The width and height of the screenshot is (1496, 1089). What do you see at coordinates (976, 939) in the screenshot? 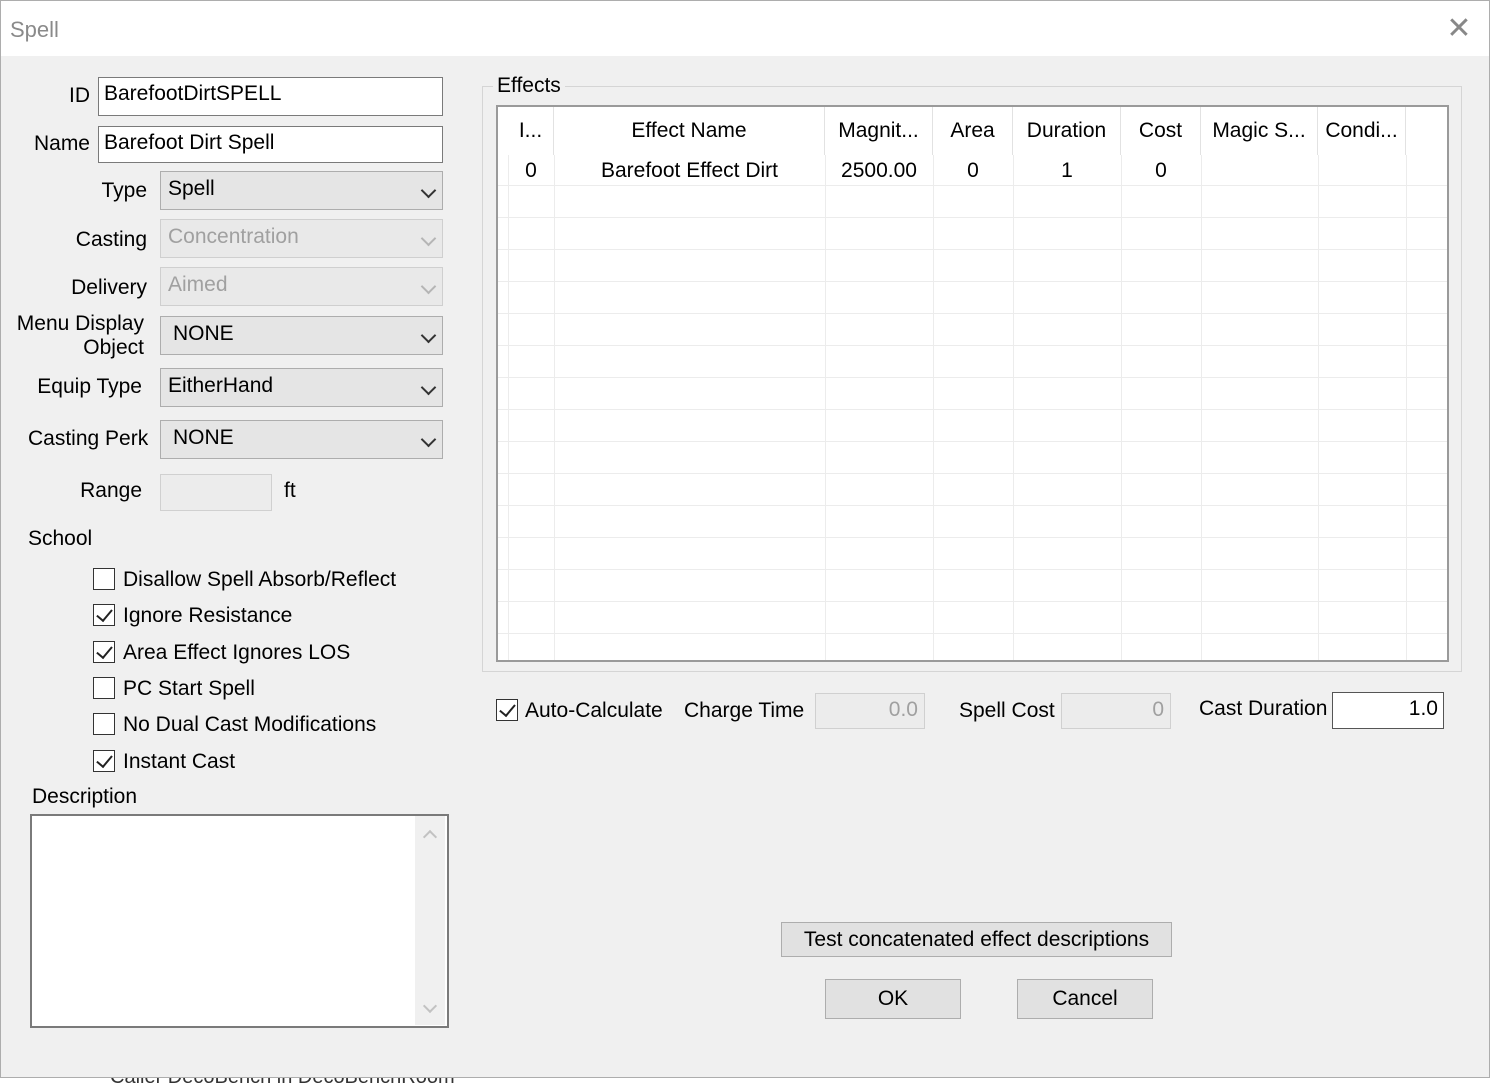
I see `test-descriptions-button: Test concatenated effect descriptions` at bounding box center [976, 939].